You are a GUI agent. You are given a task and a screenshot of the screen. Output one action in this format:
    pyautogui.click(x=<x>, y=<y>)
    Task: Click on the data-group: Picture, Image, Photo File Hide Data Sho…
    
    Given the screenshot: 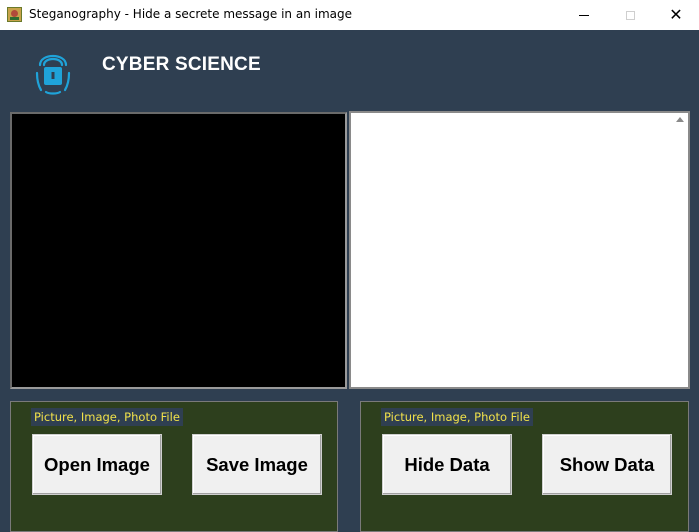 What is the action you would take?
    pyautogui.click(x=524, y=466)
    